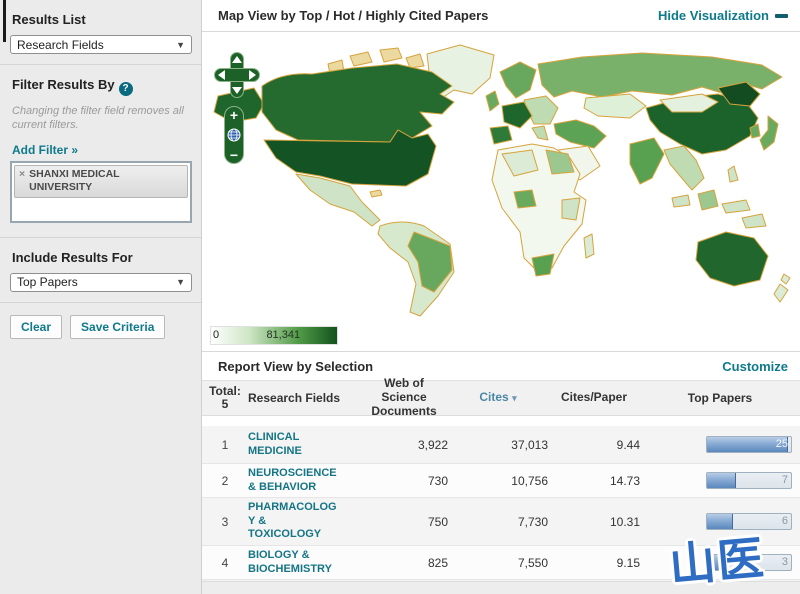 Image resolution: width=800 pixels, height=594 pixels. What do you see at coordinates (437, 562) in the screenshot?
I see `row-docs: 825` at bounding box center [437, 562].